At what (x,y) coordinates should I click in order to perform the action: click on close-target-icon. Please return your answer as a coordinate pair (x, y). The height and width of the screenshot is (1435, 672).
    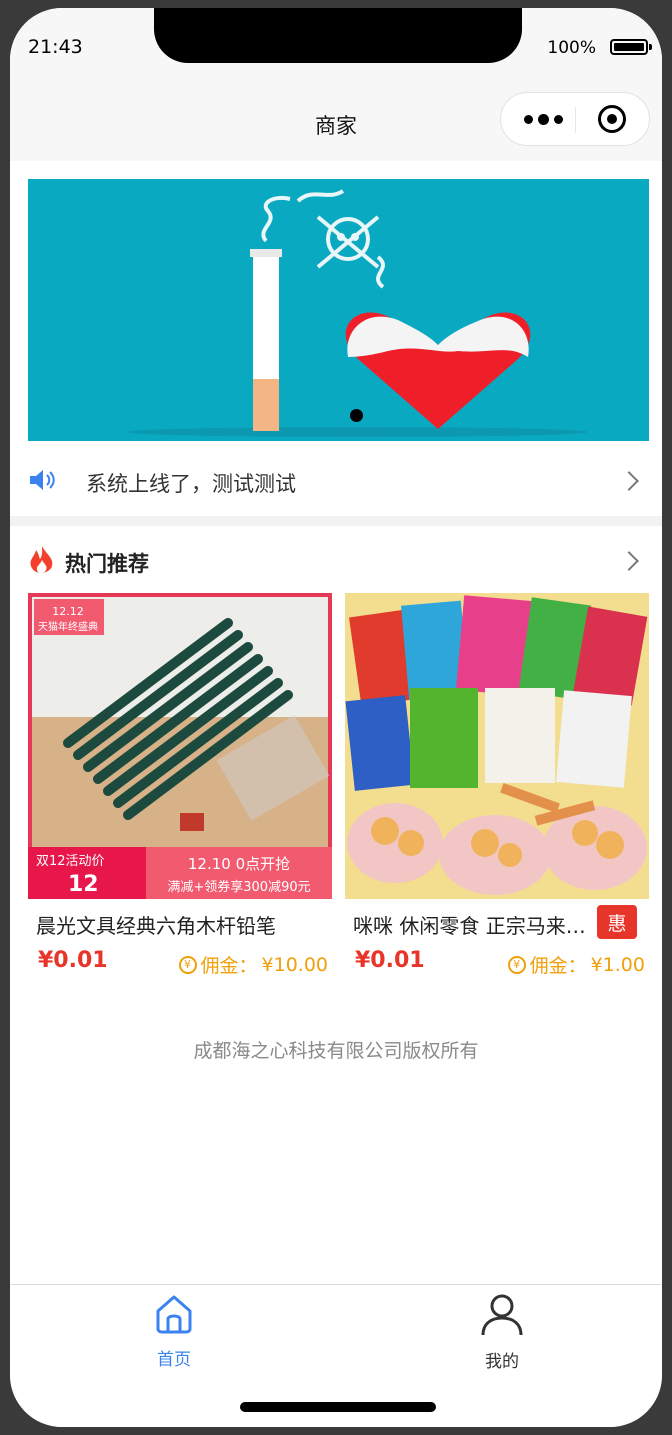
    Looking at the image, I should click on (612, 119).